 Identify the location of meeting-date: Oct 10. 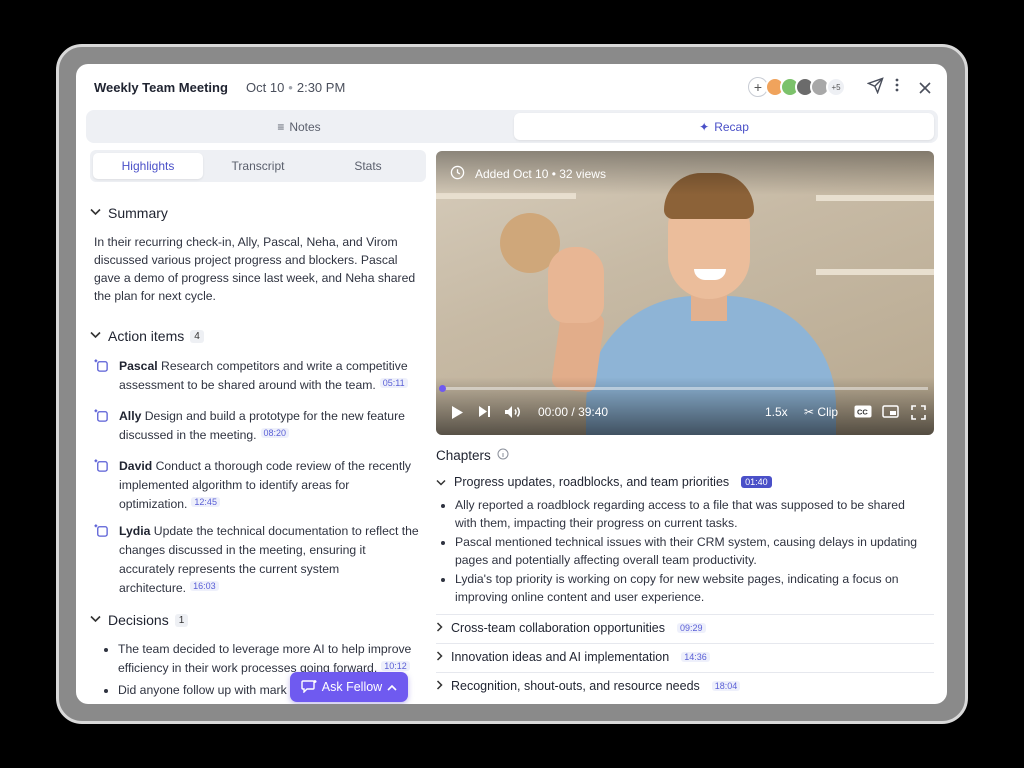
(265, 87).